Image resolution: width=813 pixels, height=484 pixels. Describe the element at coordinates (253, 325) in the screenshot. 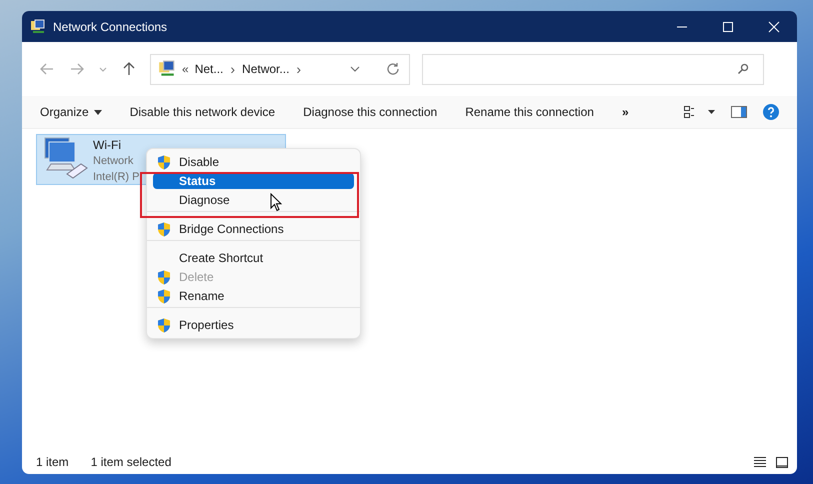

I see `menu-item: Properties` at that location.